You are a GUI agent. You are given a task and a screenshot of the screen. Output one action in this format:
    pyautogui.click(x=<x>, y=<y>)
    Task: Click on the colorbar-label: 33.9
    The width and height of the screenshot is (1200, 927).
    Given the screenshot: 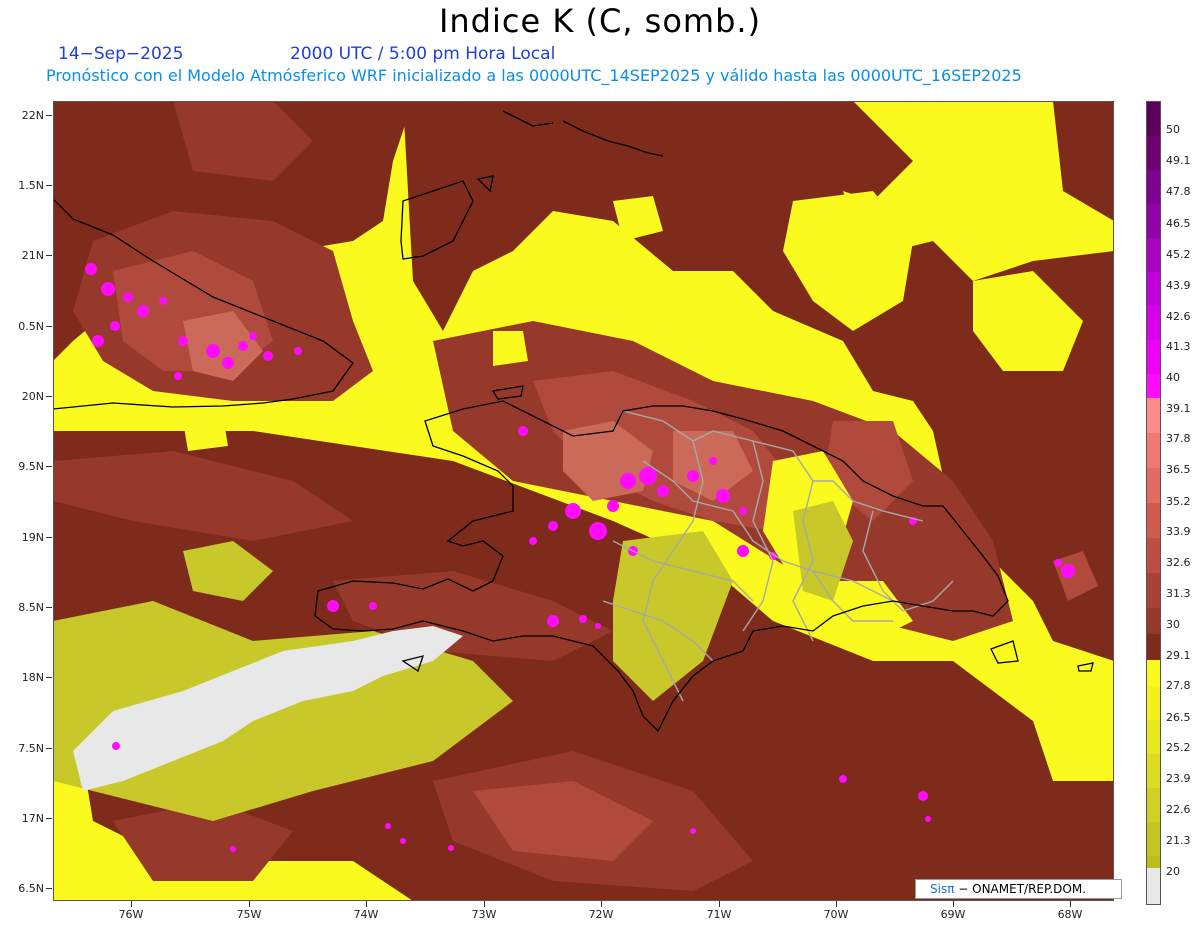 What is the action you would take?
    pyautogui.click(x=1178, y=531)
    